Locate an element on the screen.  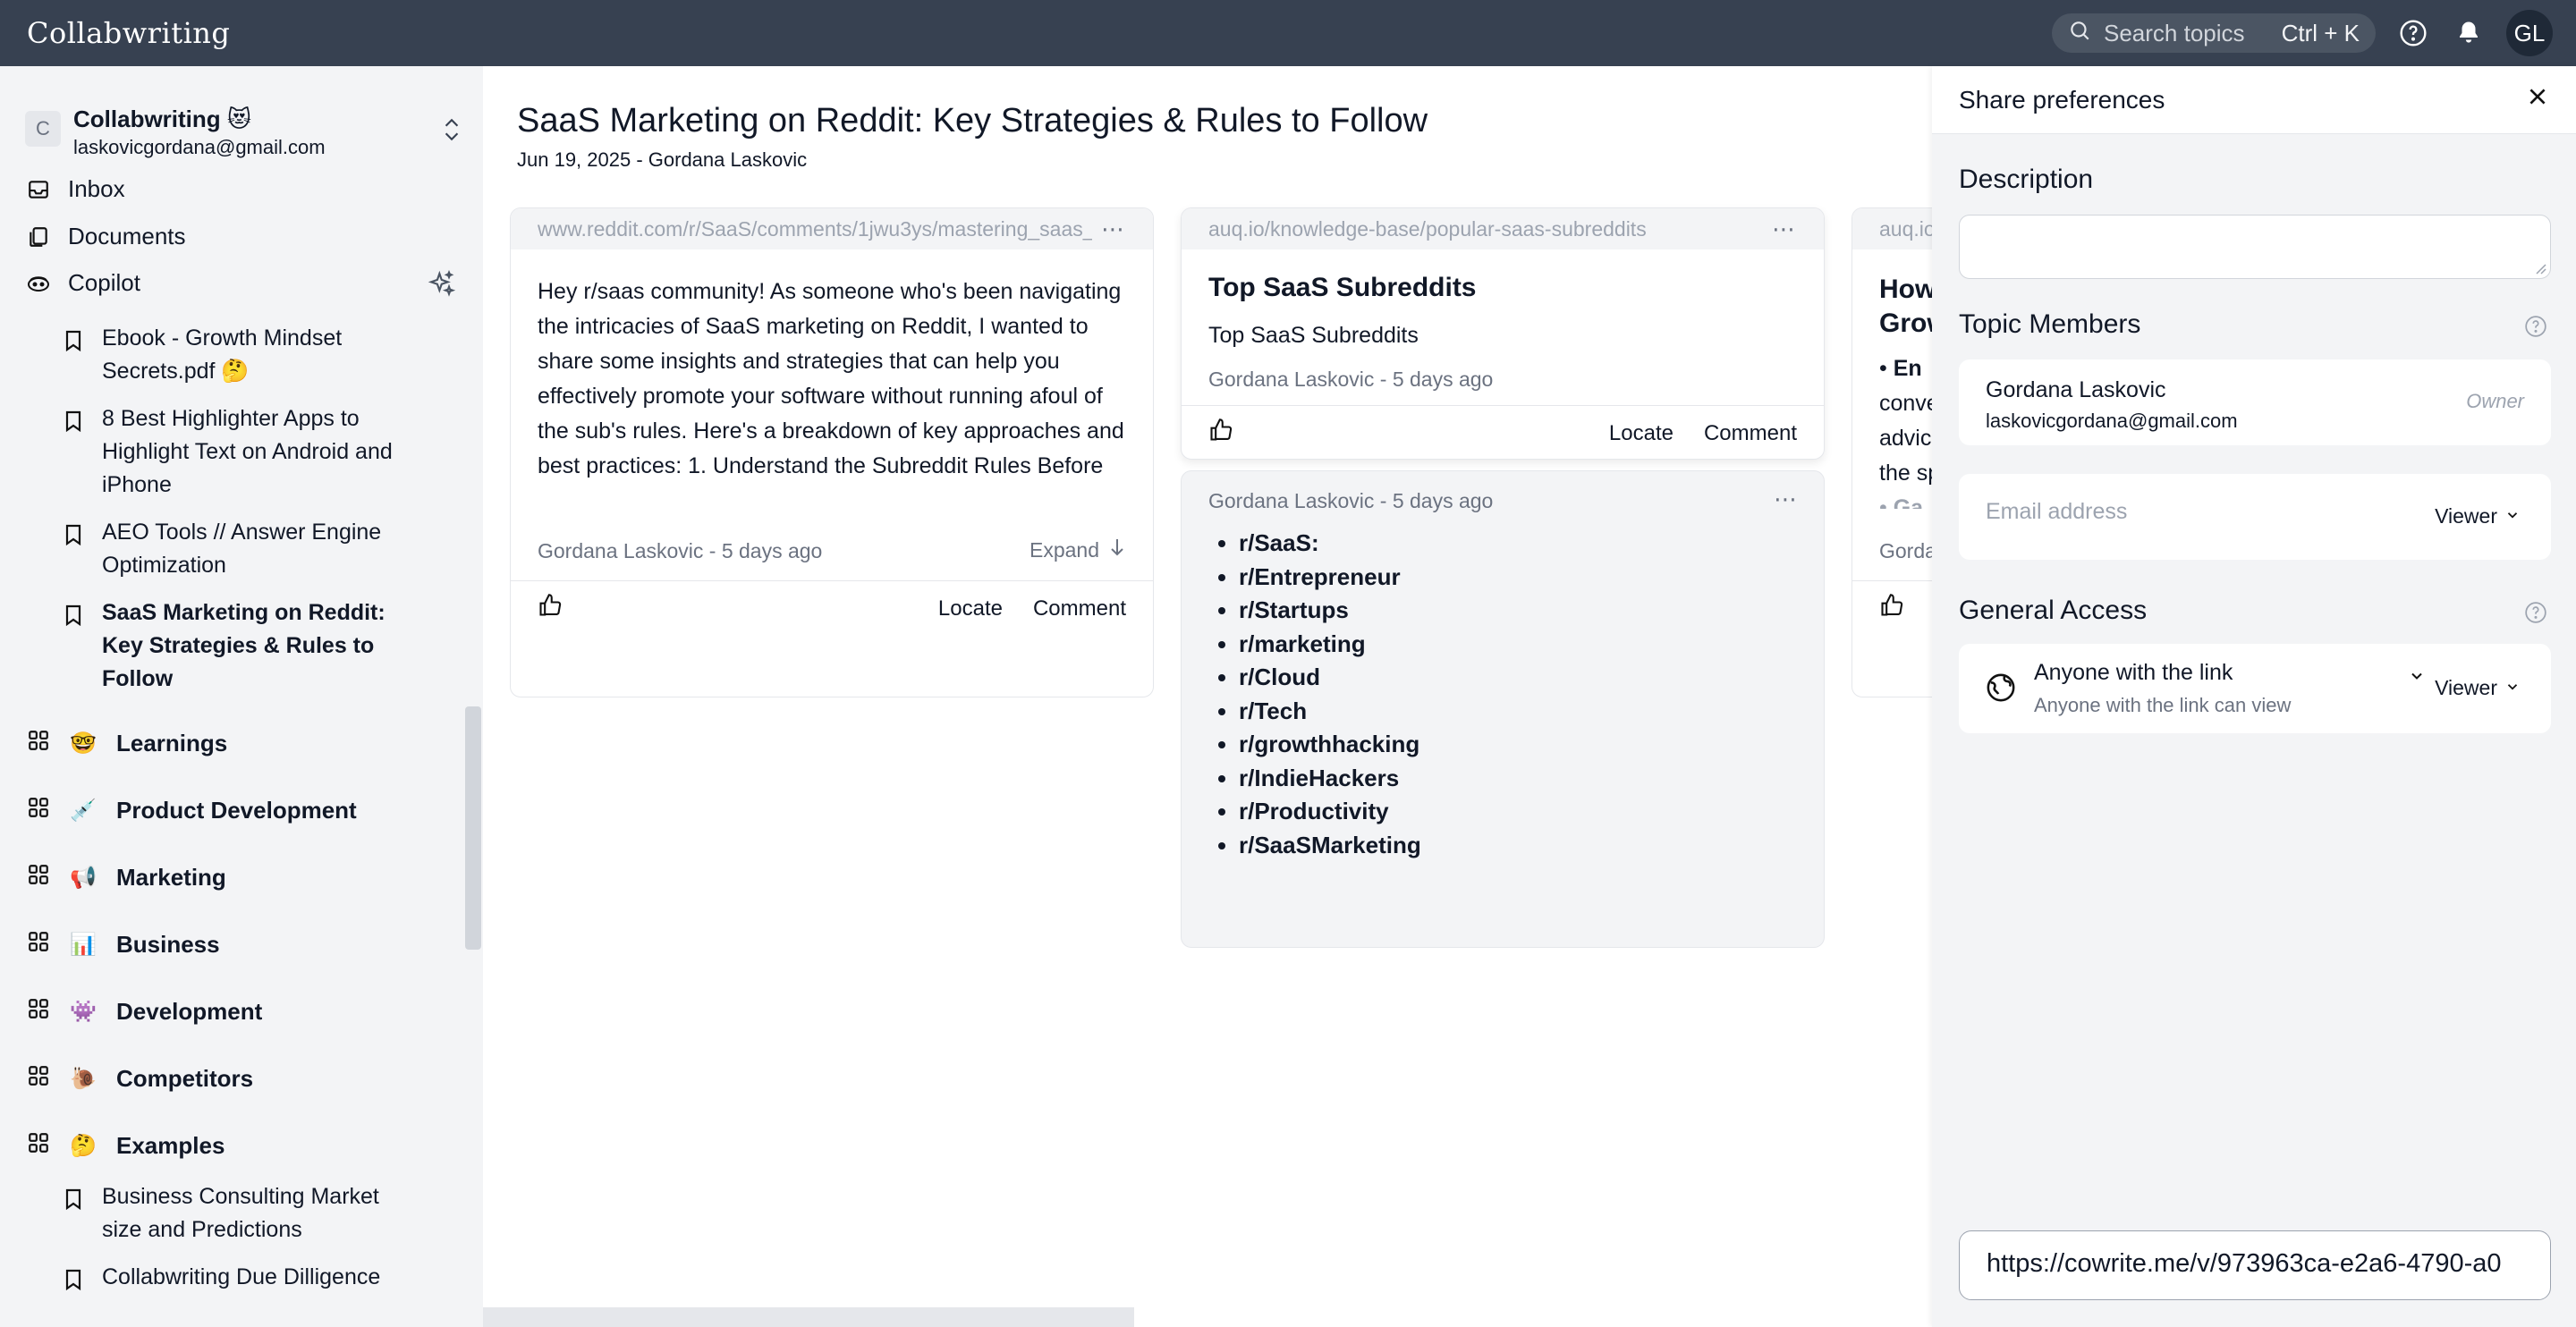
sidebar-doc-label: Collabwriting Due Dilligence is located at coordinates (241, 1276).